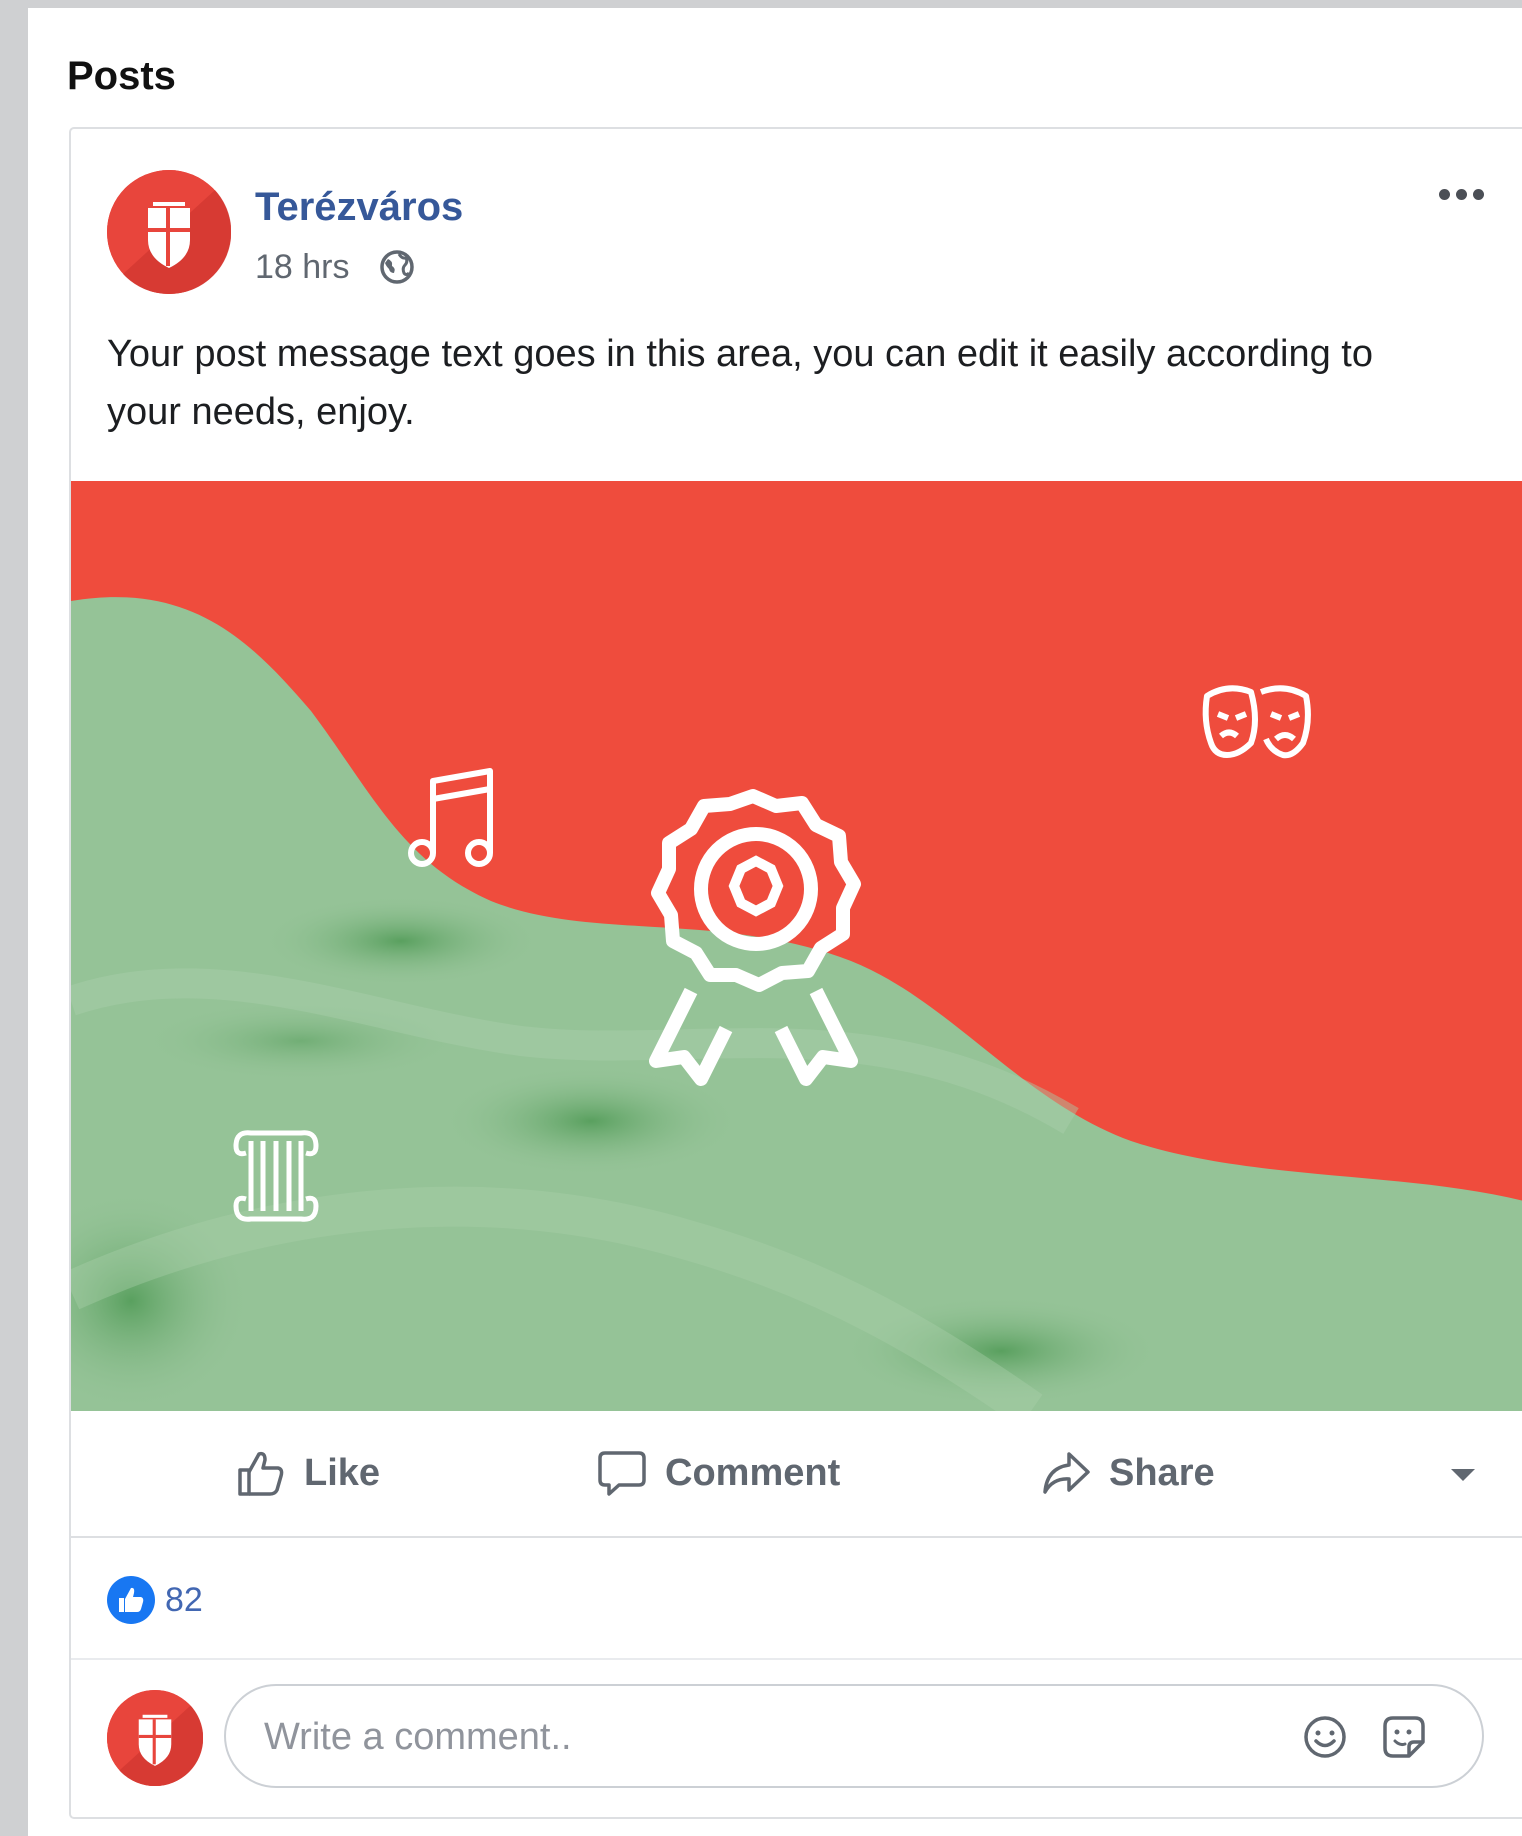  I want to click on comment-button: Comment, so click(718, 1473).